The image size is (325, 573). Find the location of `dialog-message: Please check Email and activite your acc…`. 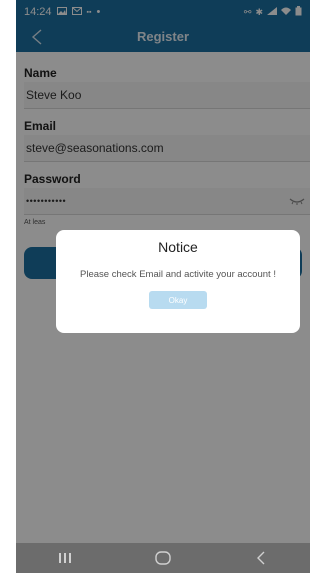

dialog-message: Please check Email and activite your acc… is located at coordinates (178, 274).